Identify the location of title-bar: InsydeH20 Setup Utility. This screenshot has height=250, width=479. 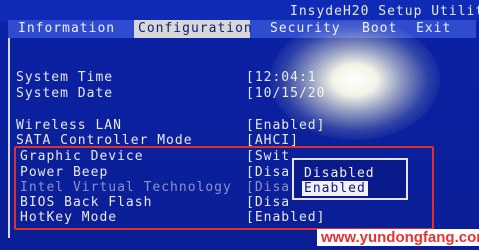
(239, 11).